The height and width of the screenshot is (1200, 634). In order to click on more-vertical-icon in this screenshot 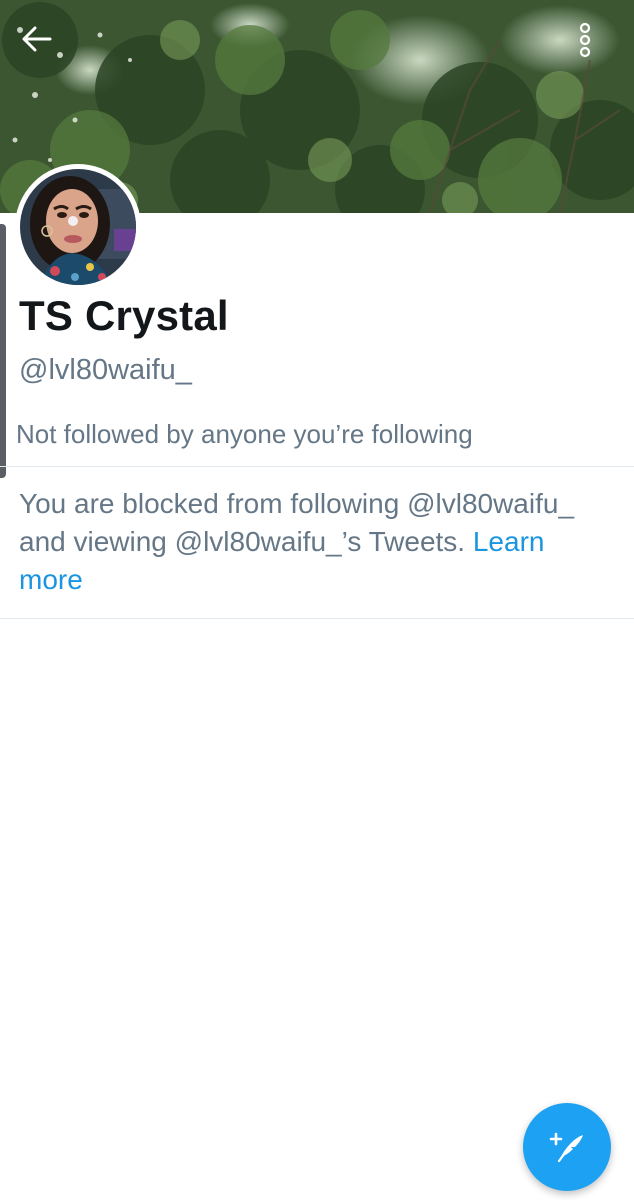, I will do `click(585, 40)`.